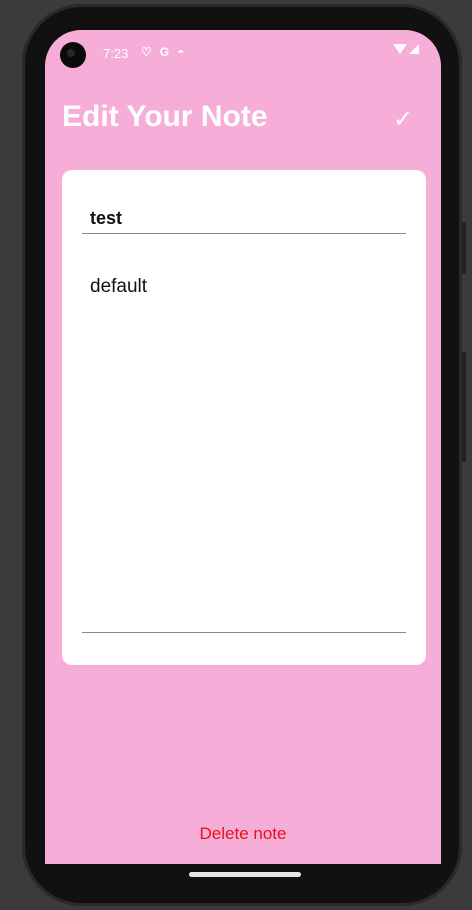 Image resolution: width=472 pixels, height=910 pixels. Describe the element at coordinates (116, 53) in the screenshot. I see `status-time: 7:23` at that location.